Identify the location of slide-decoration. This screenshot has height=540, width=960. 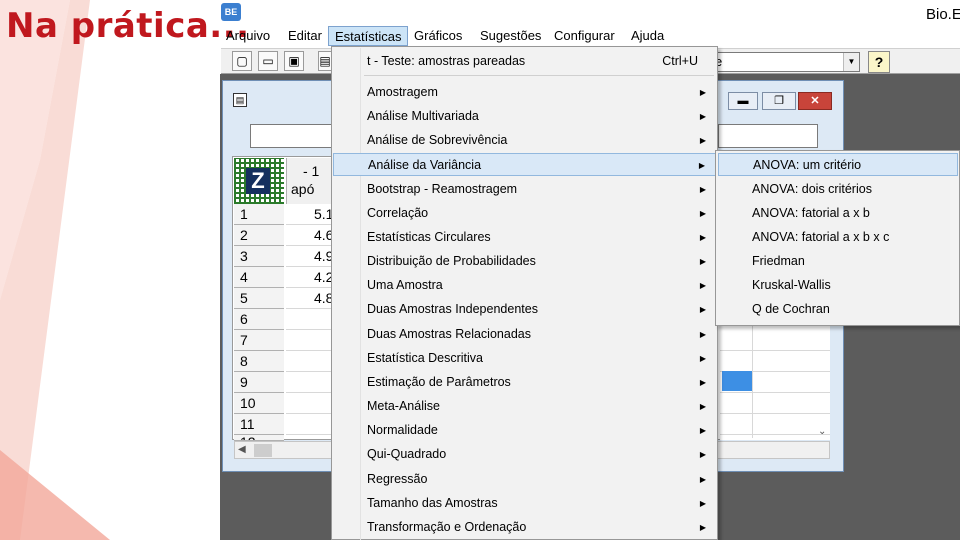
(55, 270).